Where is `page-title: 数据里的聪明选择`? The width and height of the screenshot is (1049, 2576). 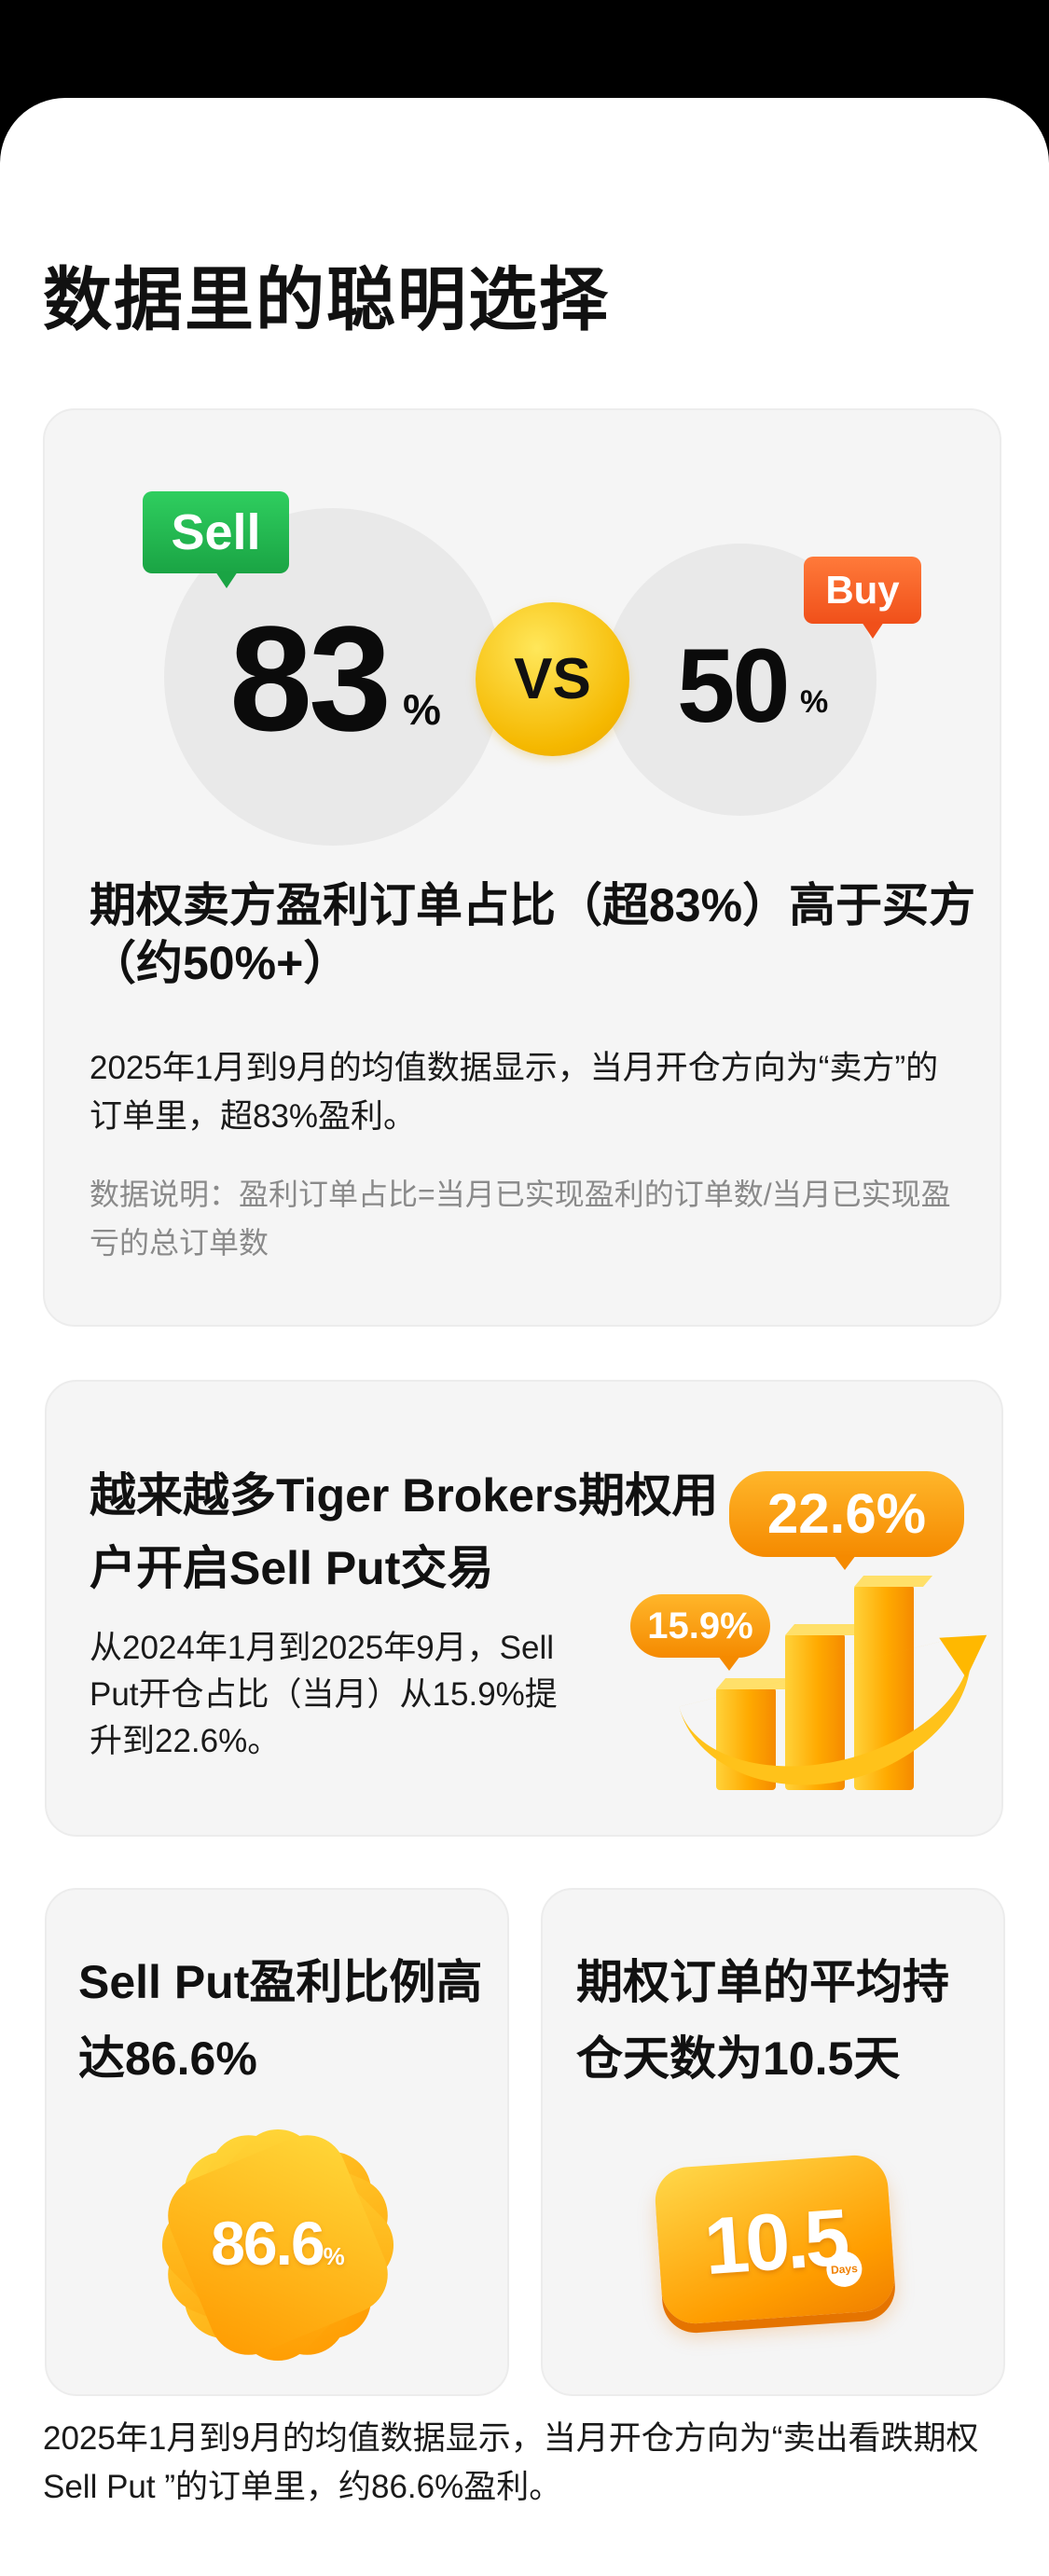
page-title: 数据里的聪明选择 is located at coordinates (326, 299).